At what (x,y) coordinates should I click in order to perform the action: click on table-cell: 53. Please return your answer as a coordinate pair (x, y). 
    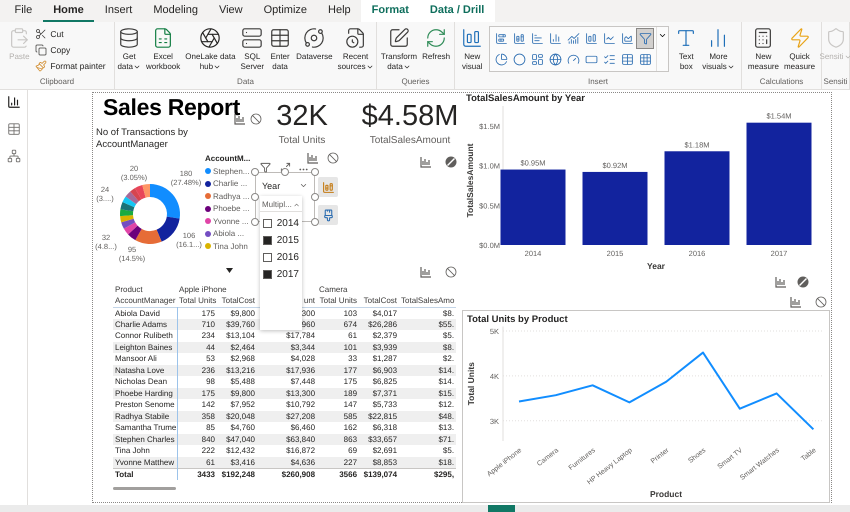
    Looking at the image, I should click on (197, 358).